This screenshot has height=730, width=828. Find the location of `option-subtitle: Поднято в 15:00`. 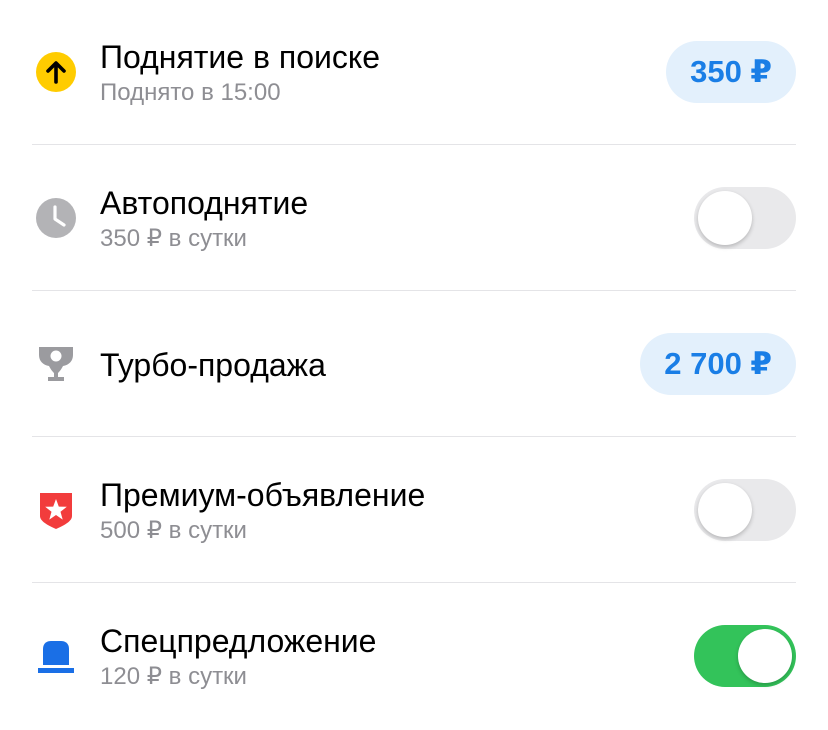

option-subtitle: Поднято в 15:00 is located at coordinates (190, 92).